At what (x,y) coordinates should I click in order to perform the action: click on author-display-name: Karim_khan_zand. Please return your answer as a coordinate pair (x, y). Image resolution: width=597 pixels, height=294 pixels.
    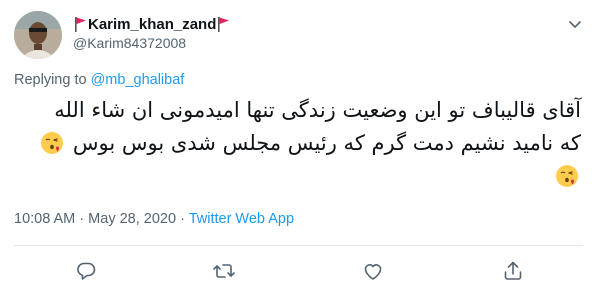
    Looking at the image, I should click on (152, 24).